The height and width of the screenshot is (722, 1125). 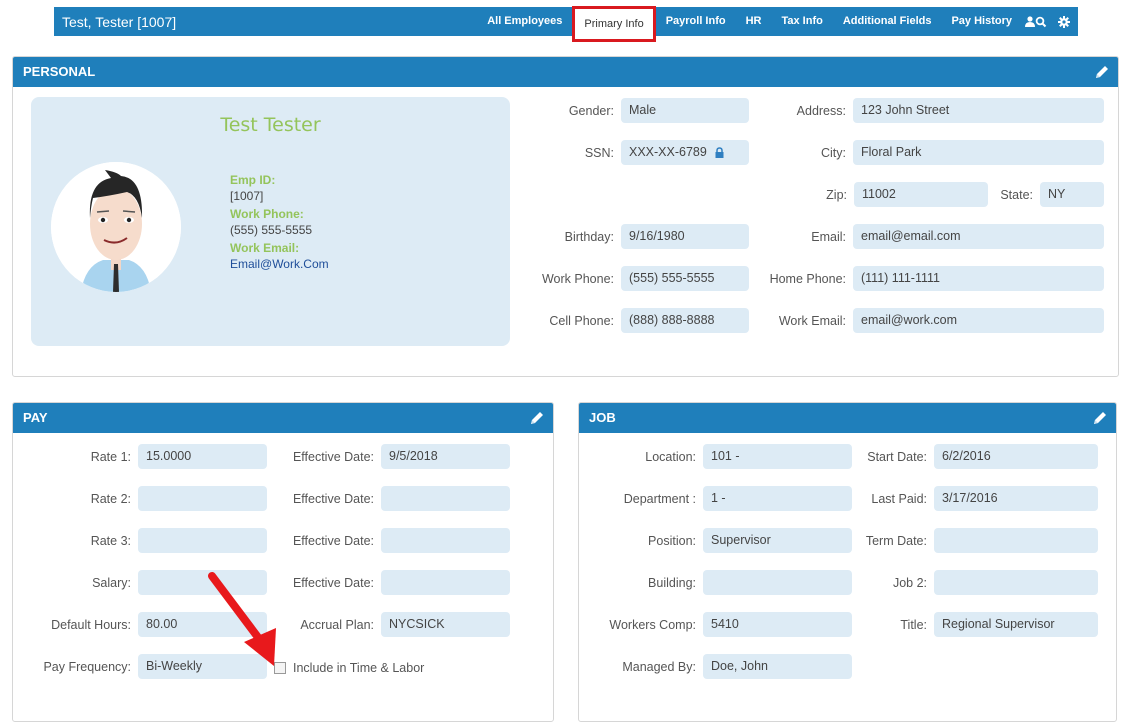 I want to click on start-date-field: 6/2/2016, so click(x=1016, y=456).